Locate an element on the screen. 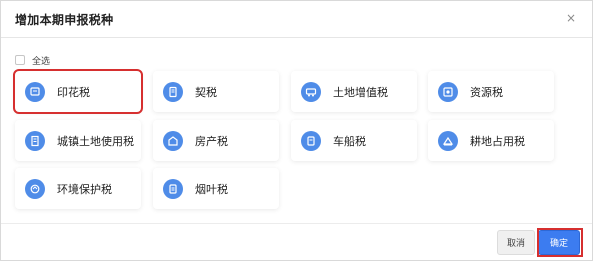 Image resolution: width=593 pixels, height=261 pixels. tax-card-label: 契税 is located at coordinates (206, 92).